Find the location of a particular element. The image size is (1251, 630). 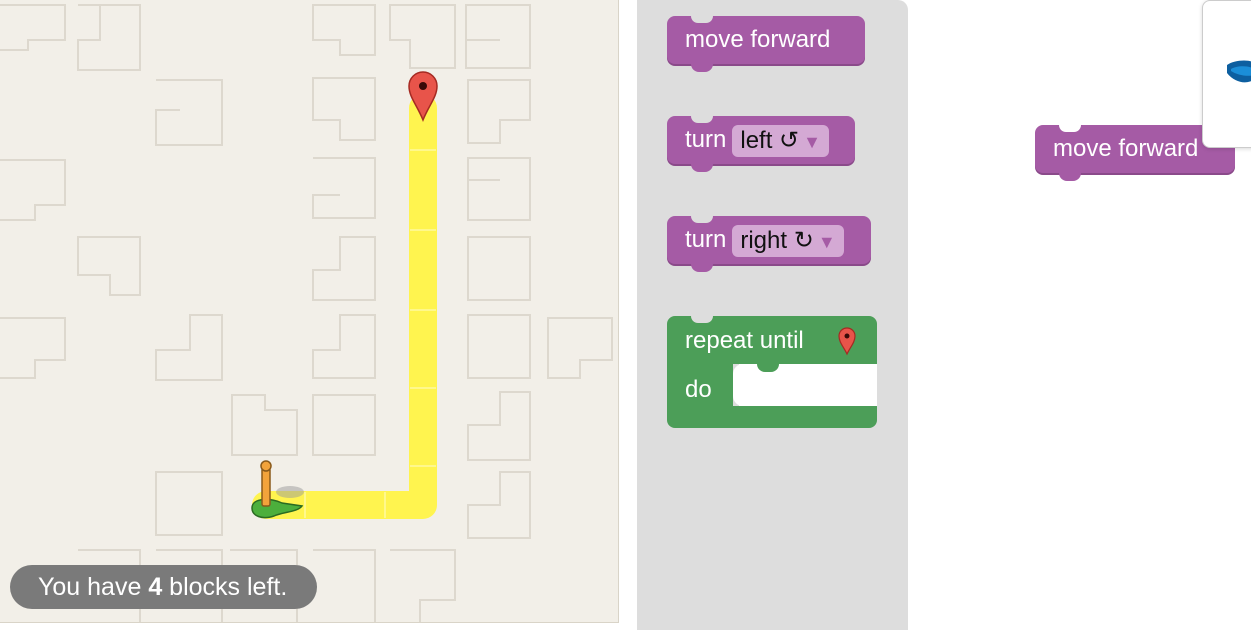

move-forward-block: move forward is located at coordinates (766, 44).